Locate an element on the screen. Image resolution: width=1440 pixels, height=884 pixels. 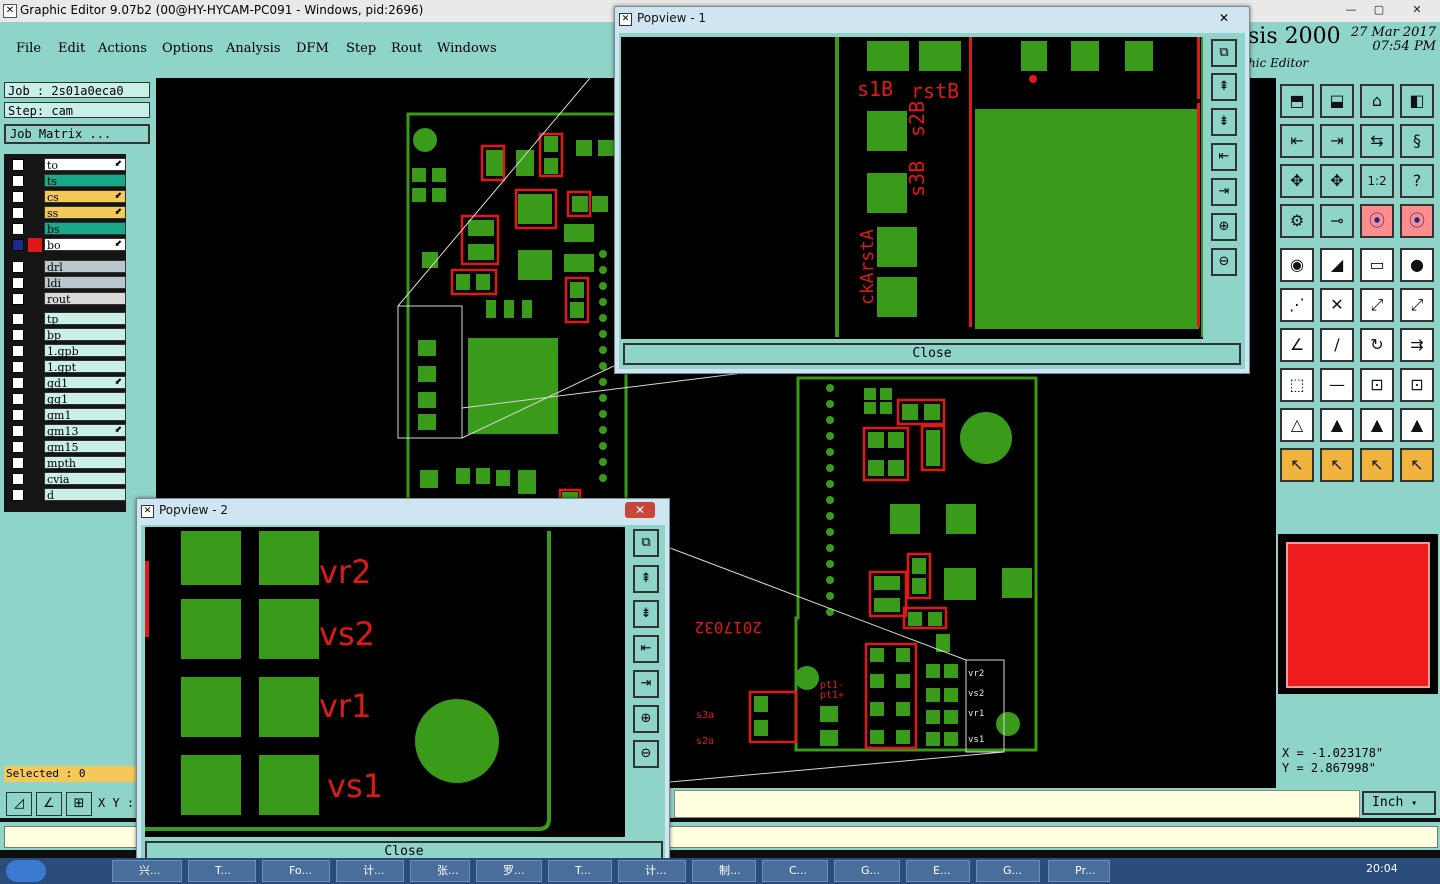
menu-edit: Edit is located at coordinates (71, 48).